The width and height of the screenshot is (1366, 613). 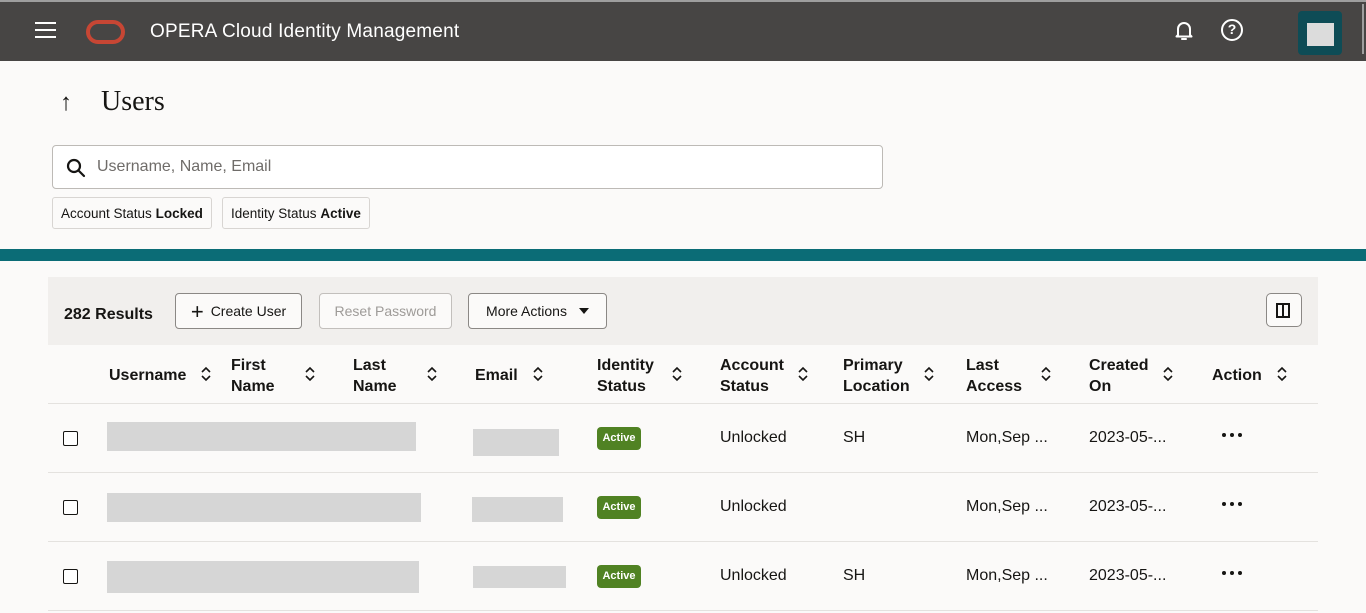 I want to click on column-header-action: Action, so click(x=1237, y=375).